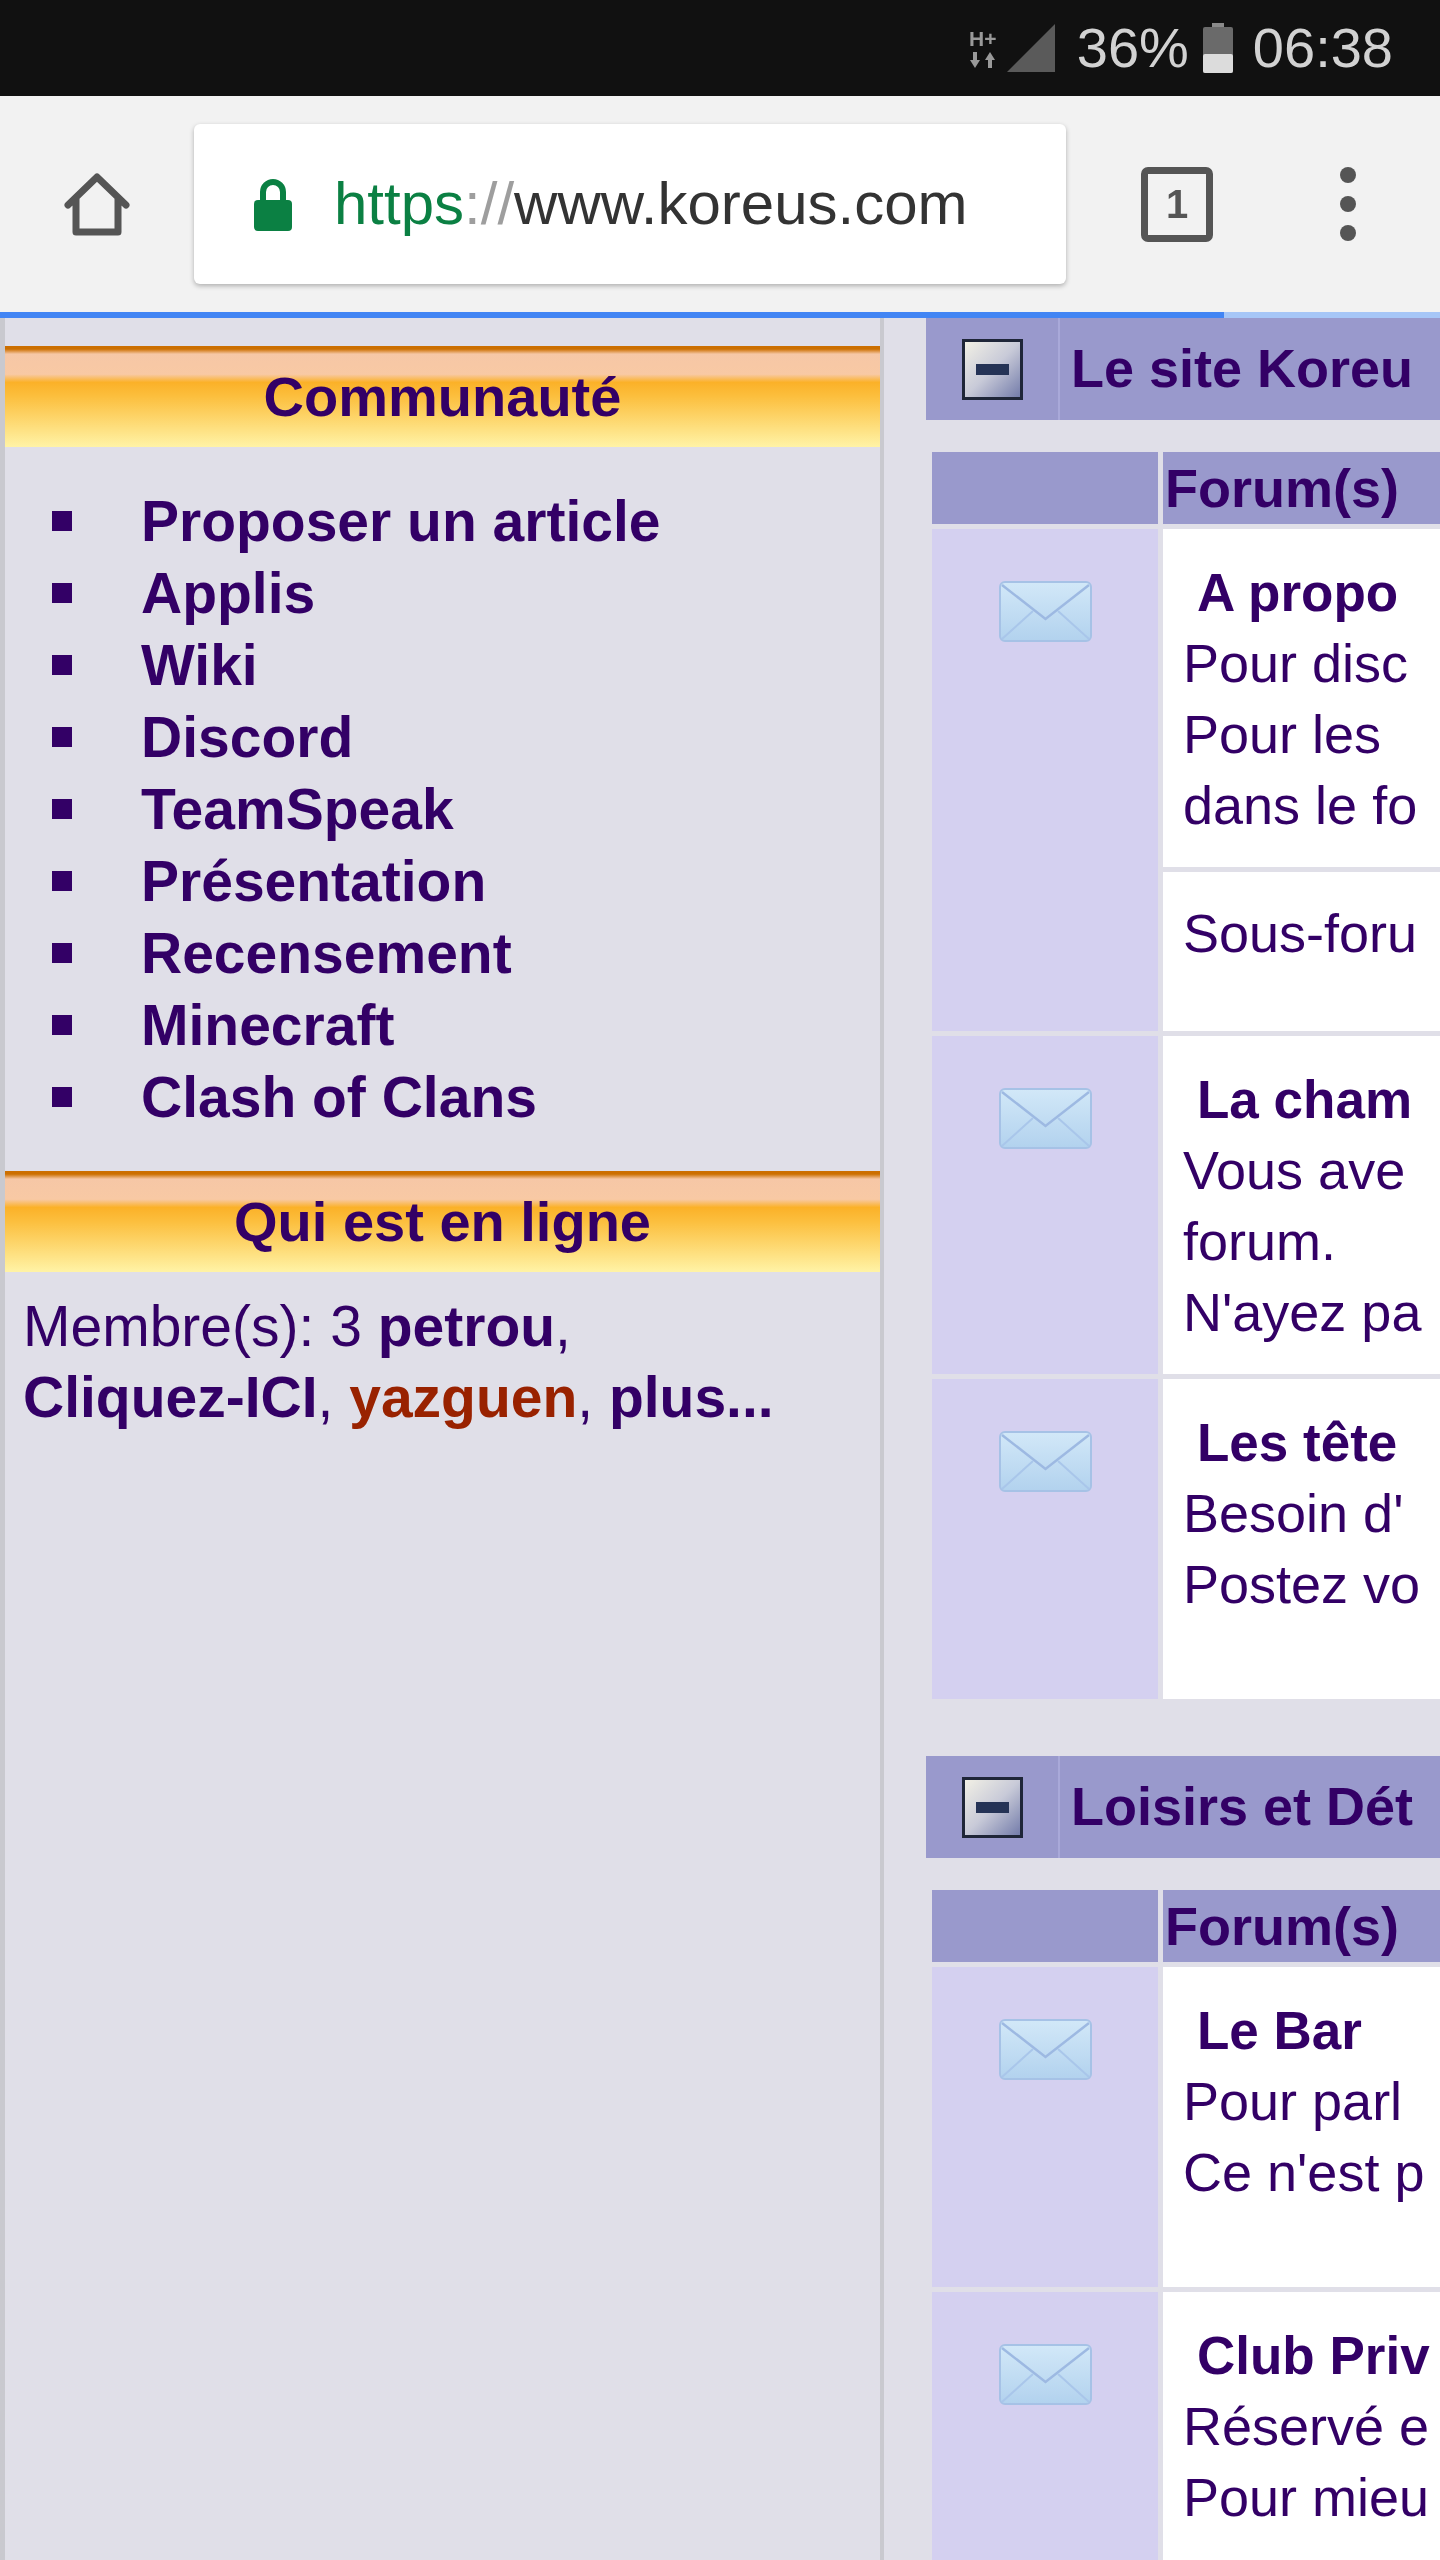  Describe the element at coordinates (1297, 1442) in the screenshot. I see `forum-title: Les tête` at that location.